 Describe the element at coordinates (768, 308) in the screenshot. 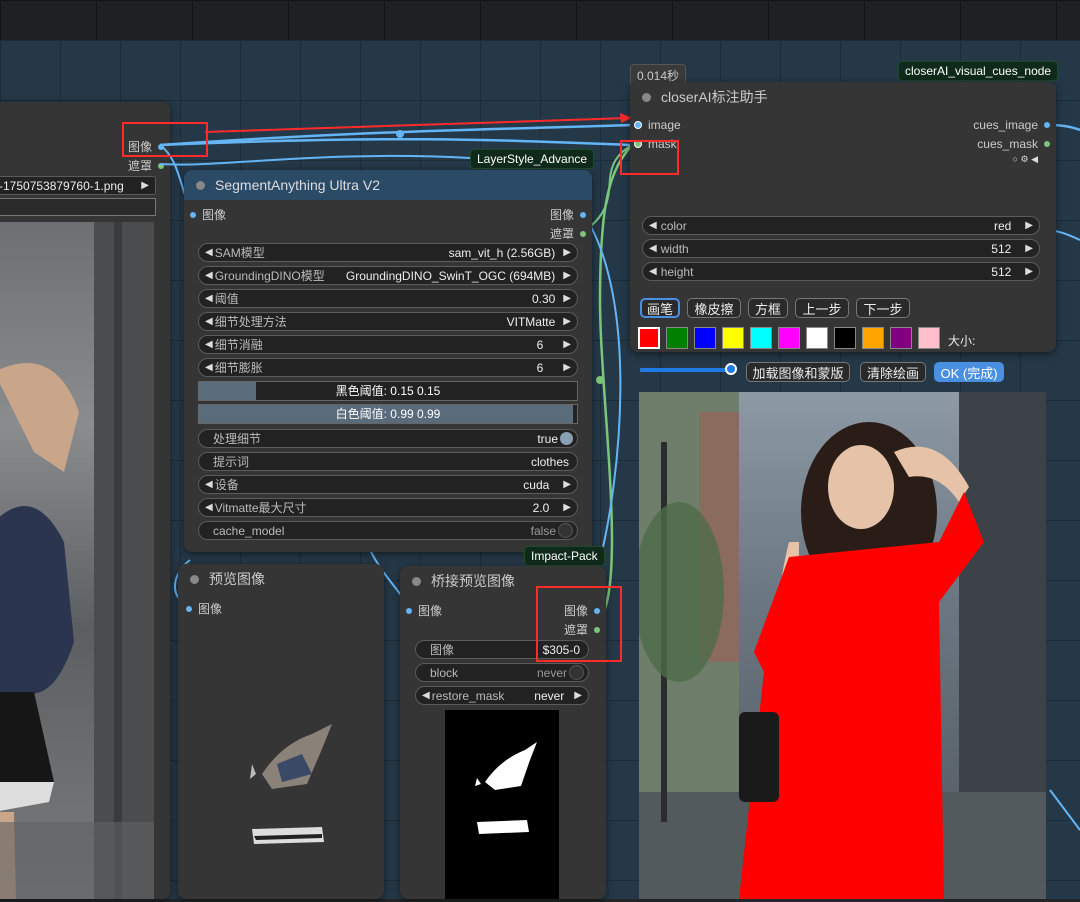

I see `box-tool-button: 方框` at that location.